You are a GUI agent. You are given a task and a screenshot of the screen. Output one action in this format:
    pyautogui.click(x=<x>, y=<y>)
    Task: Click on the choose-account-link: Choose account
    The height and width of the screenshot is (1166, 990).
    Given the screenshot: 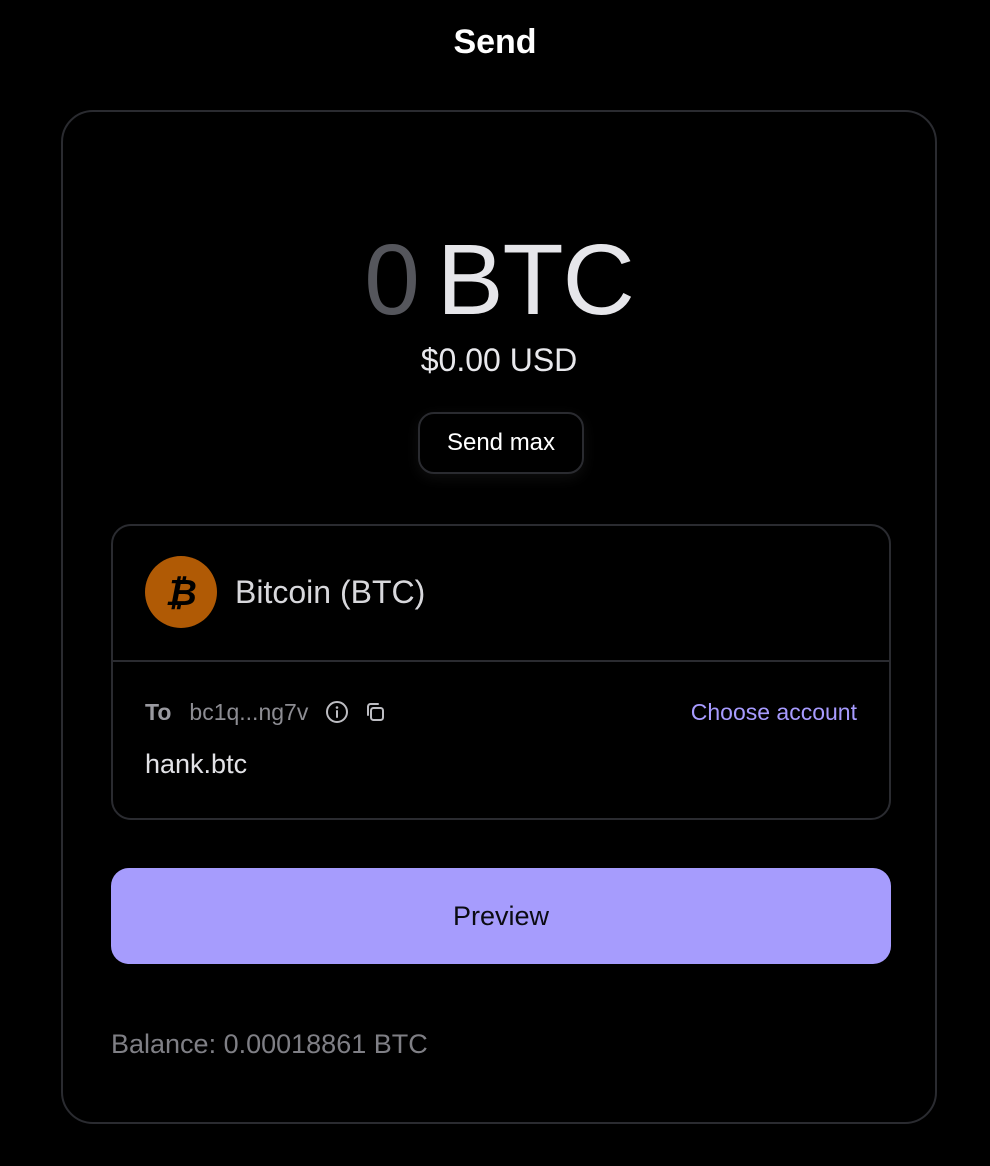 What is the action you would take?
    pyautogui.click(x=774, y=712)
    